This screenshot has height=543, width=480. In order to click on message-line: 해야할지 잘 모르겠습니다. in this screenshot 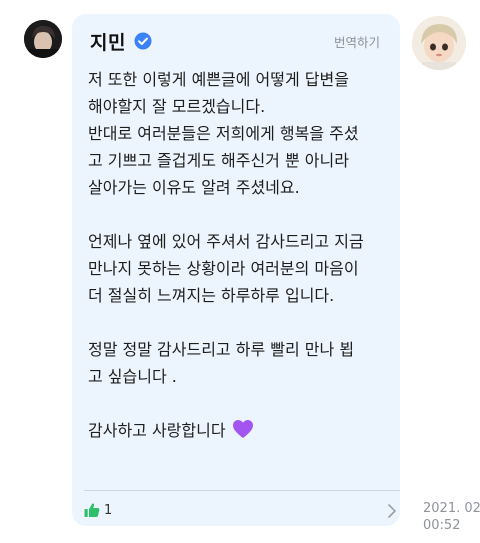, I will do `click(177, 106)`.